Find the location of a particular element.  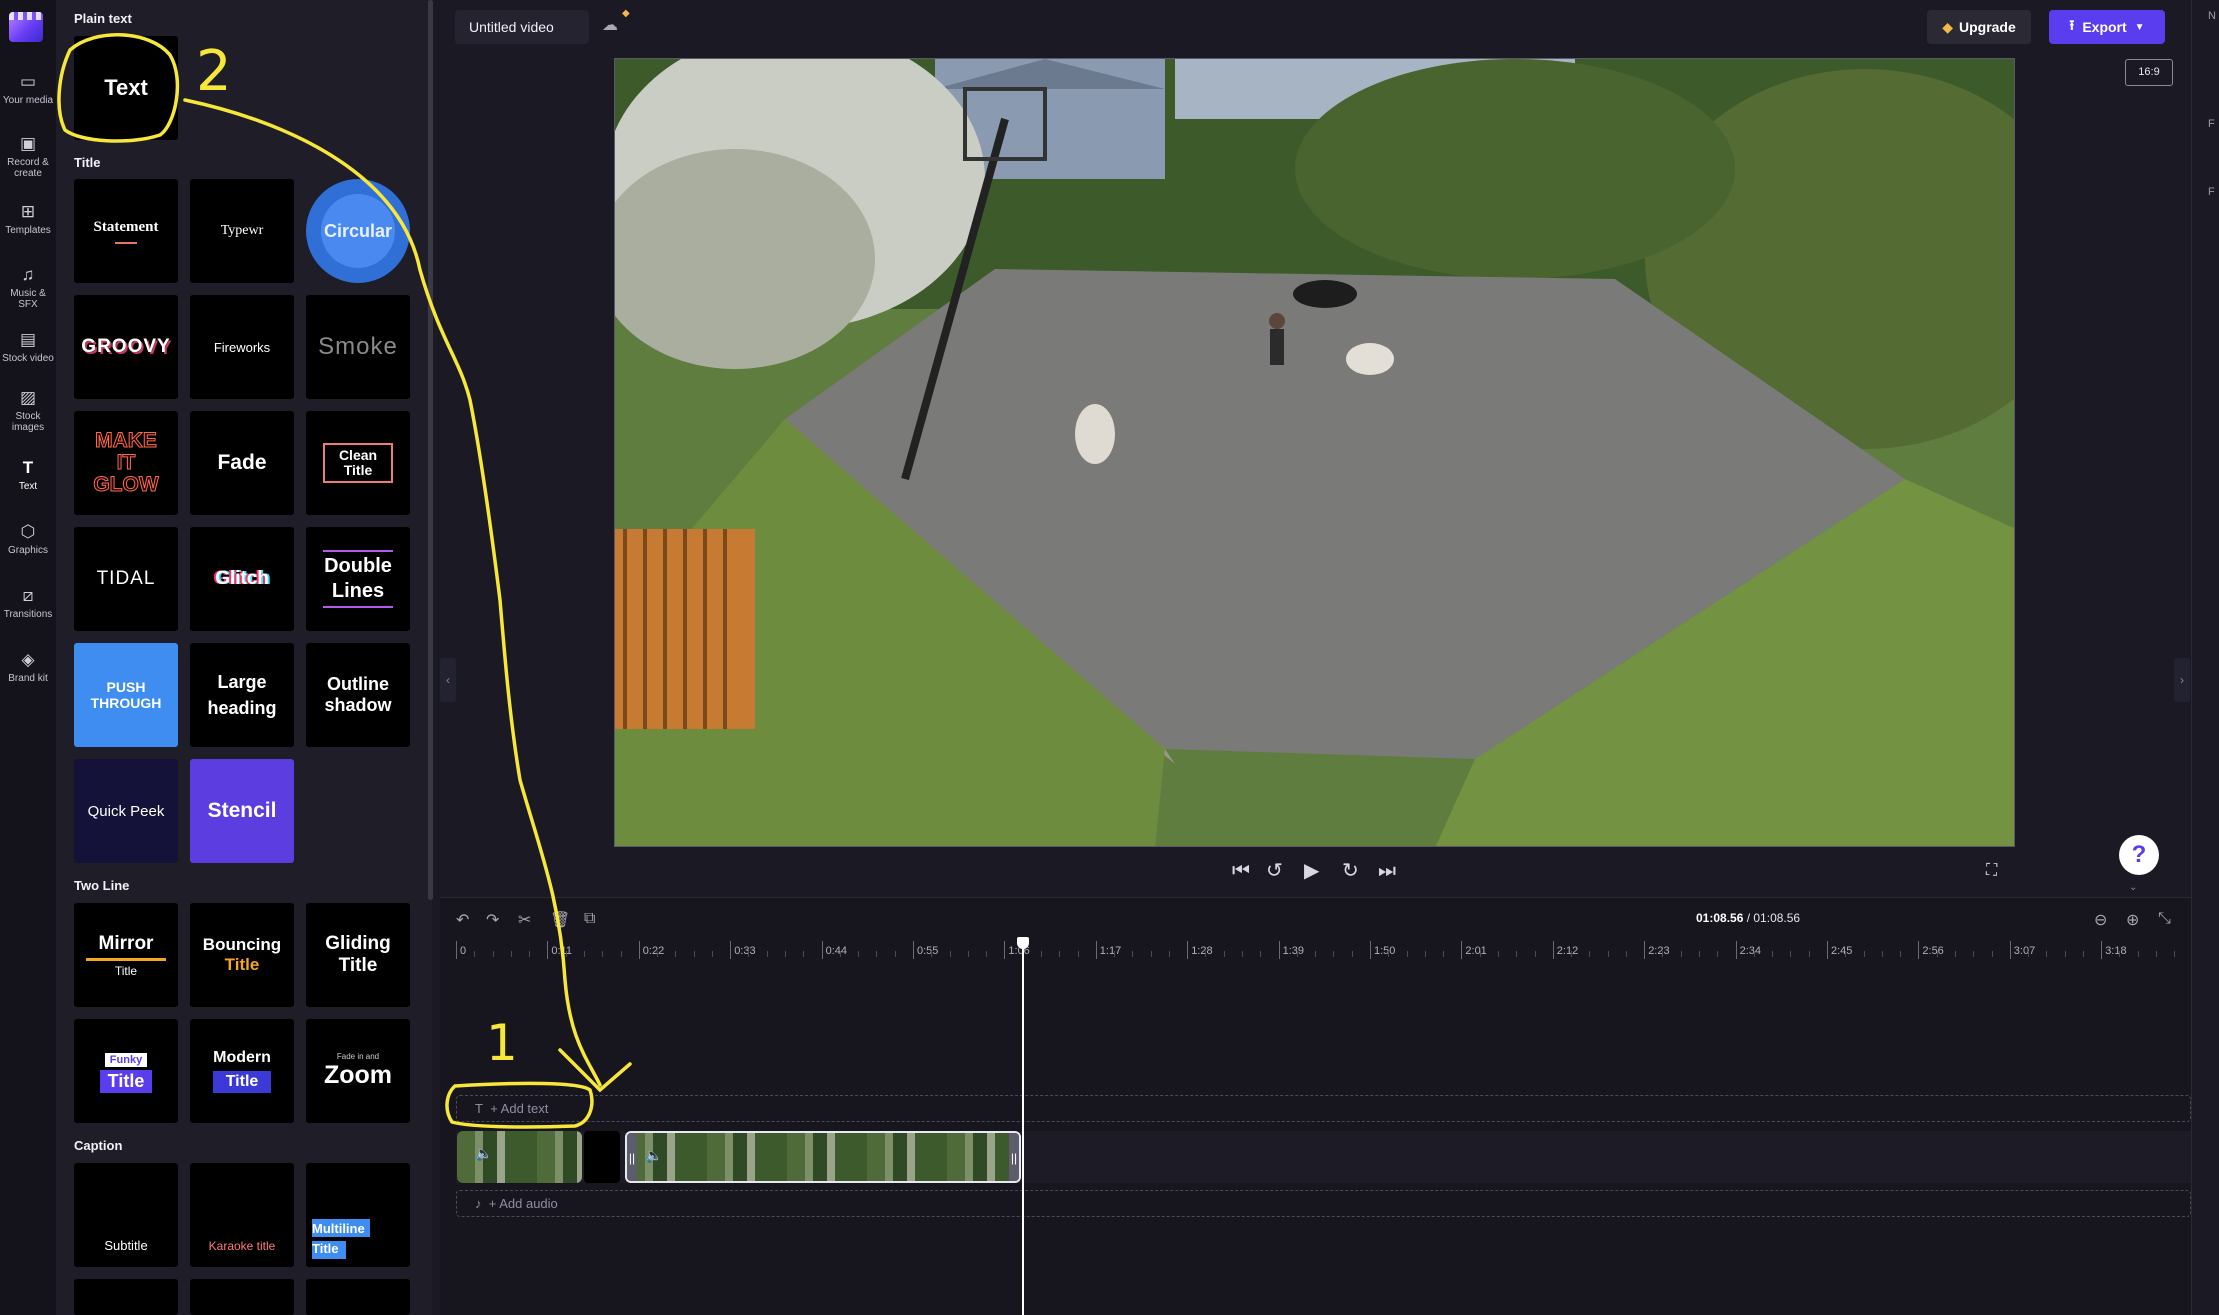

tile-tidal: TIDAL is located at coordinates (126, 579).